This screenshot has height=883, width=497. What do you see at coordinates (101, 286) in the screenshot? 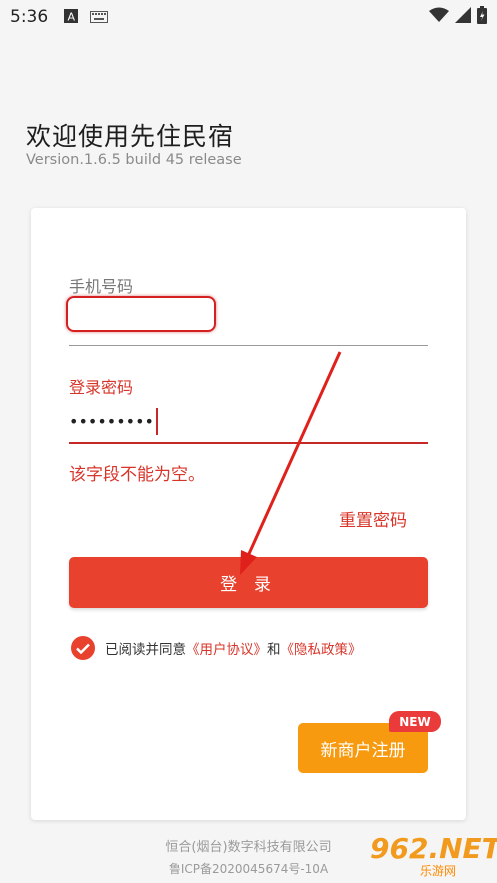
I see `phone-label: 手机号码` at bounding box center [101, 286].